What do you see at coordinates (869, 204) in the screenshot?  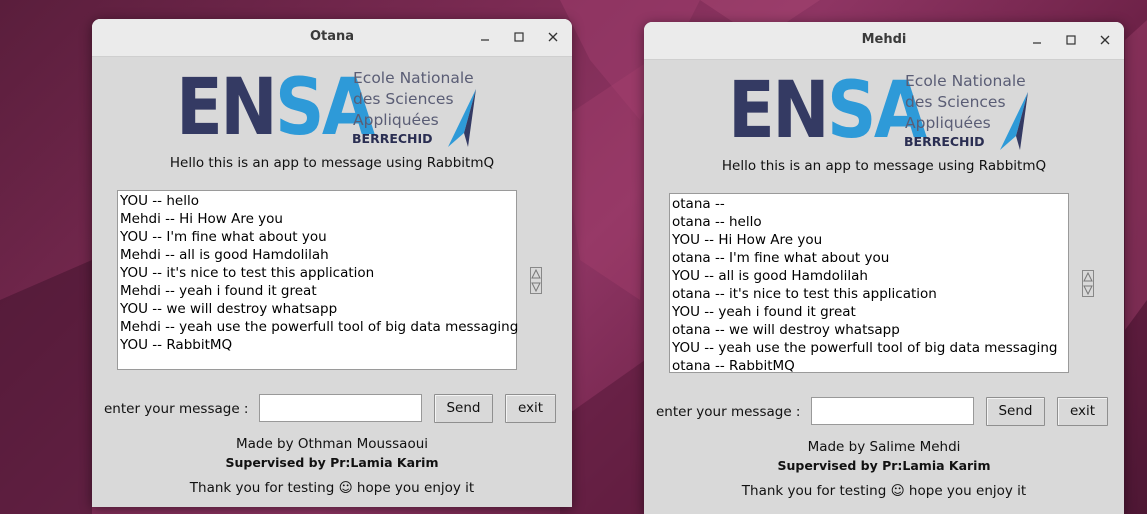 I see `list-item: otana --` at bounding box center [869, 204].